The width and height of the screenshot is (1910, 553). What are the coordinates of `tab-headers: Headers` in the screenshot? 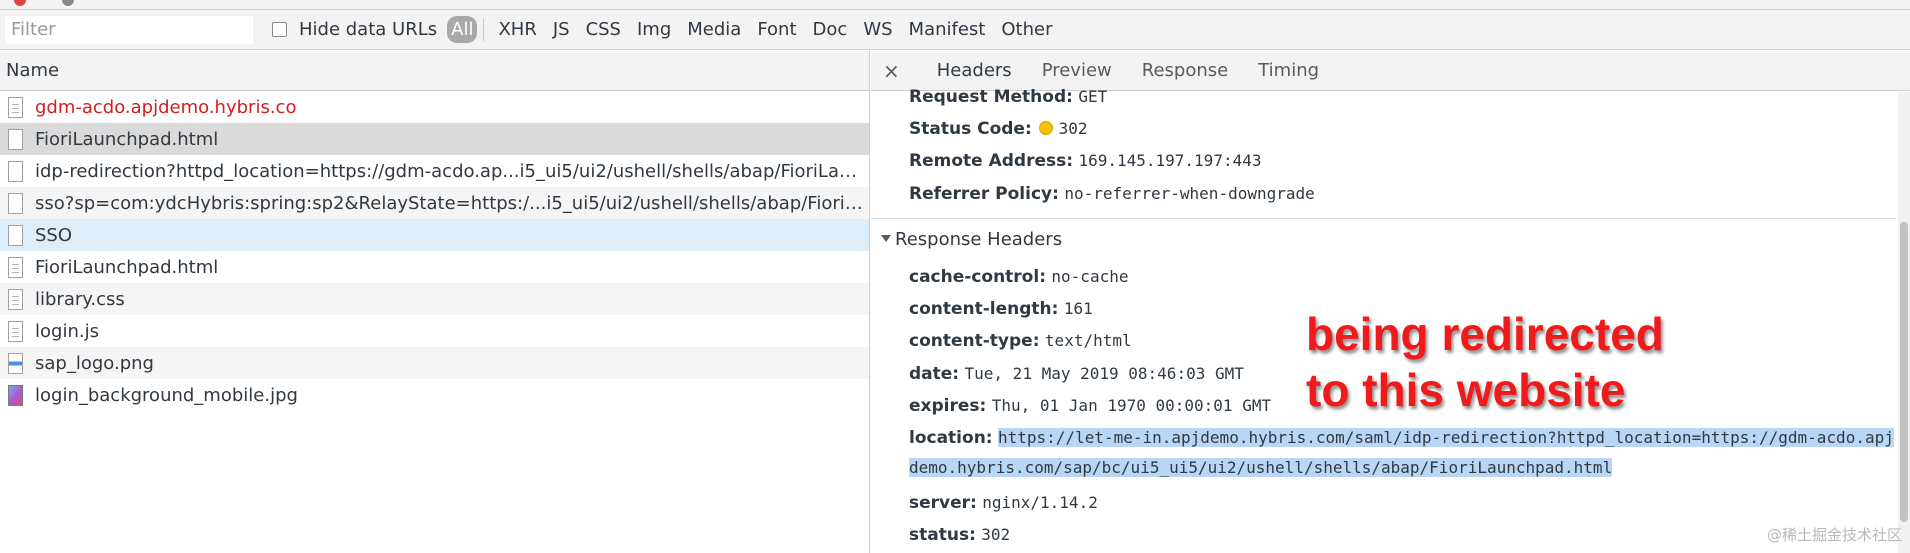 It's located at (974, 71).